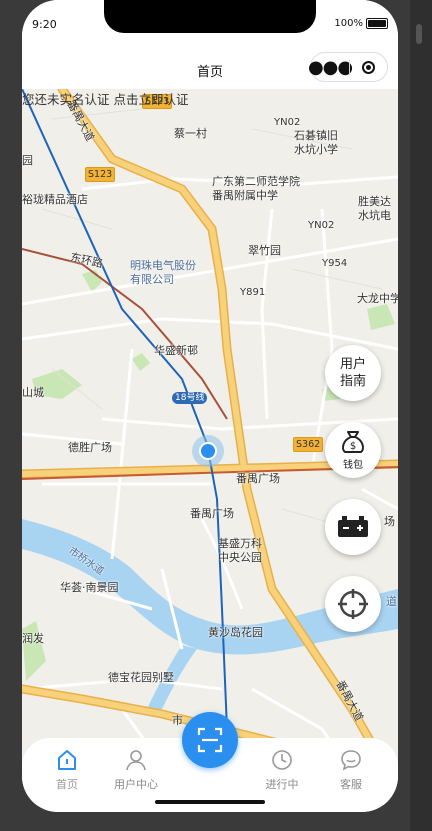 The width and height of the screenshot is (432, 831). Describe the element at coordinates (282, 784) in the screenshot. I see `tab-label: 进行中` at that location.